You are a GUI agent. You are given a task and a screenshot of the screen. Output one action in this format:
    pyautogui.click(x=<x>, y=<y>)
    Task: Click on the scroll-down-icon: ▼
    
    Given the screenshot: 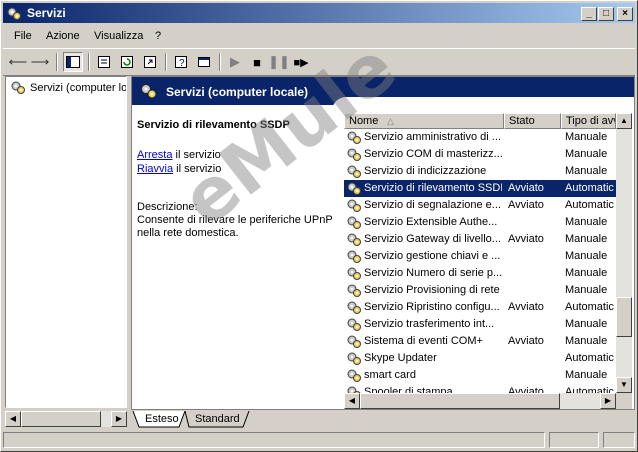 What is the action you would take?
    pyautogui.click(x=624, y=385)
    